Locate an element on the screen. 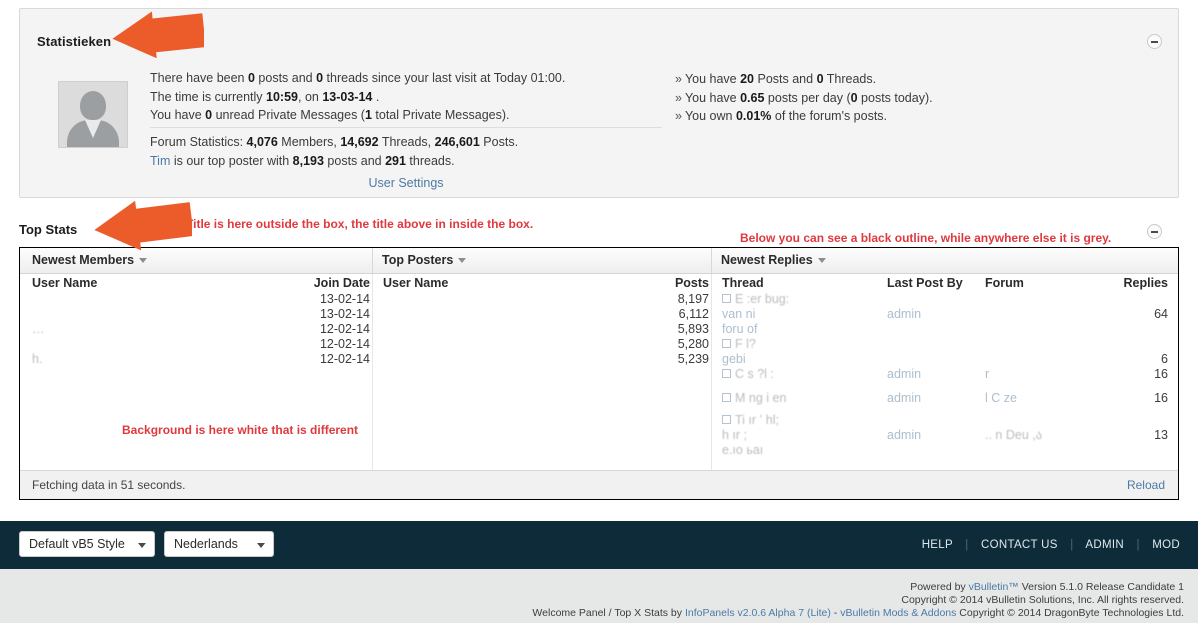 The image size is (1198, 623). column-separator is located at coordinates (711, 374).